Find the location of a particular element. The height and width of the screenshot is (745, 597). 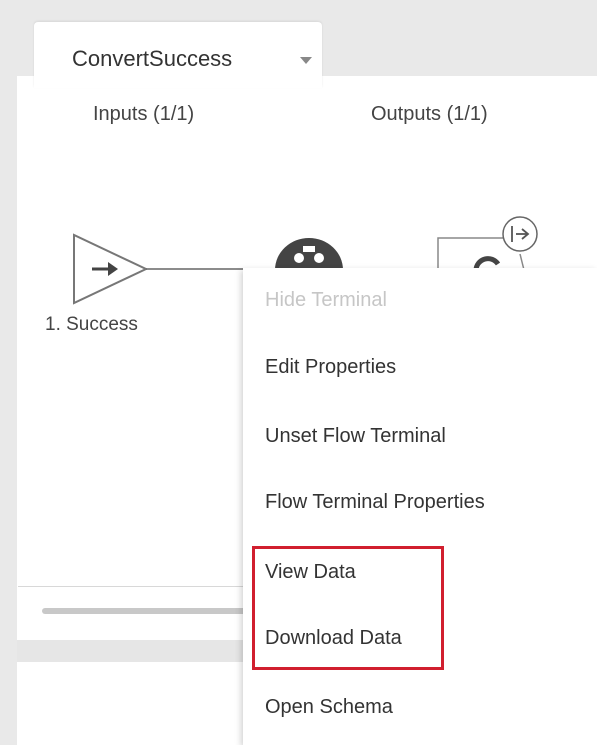

transform-node-icon is located at coordinates (308, 252).